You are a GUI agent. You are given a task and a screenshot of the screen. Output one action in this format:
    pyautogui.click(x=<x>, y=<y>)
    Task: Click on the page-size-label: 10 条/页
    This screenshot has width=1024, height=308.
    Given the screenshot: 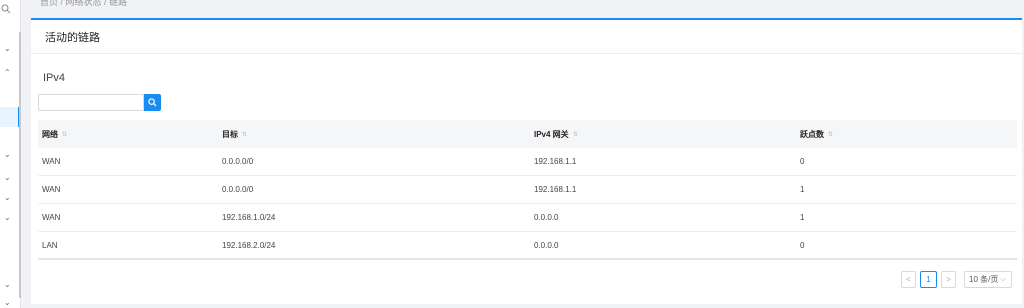 What is the action you would take?
    pyautogui.click(x=984, y=279)
    